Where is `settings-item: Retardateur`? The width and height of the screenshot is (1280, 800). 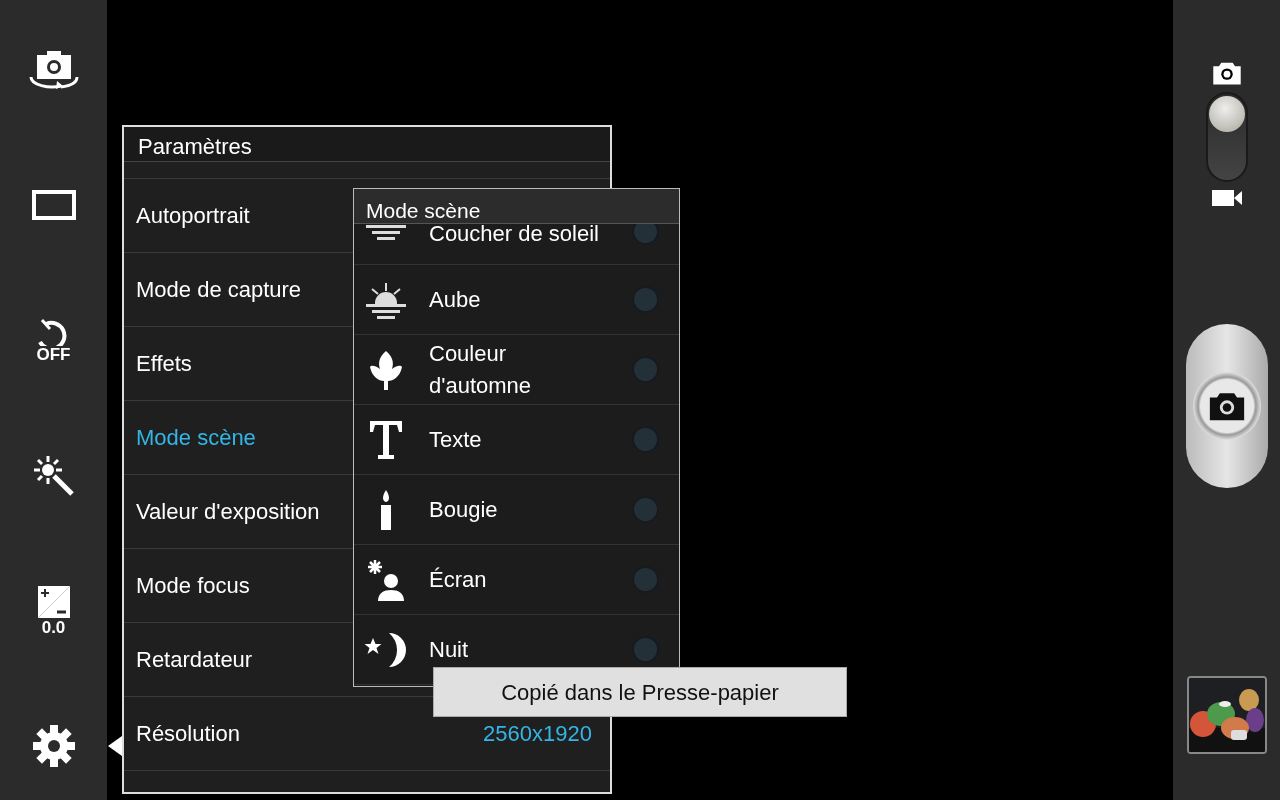
settings-item: Retardateur is located at coordinates (194, 659).